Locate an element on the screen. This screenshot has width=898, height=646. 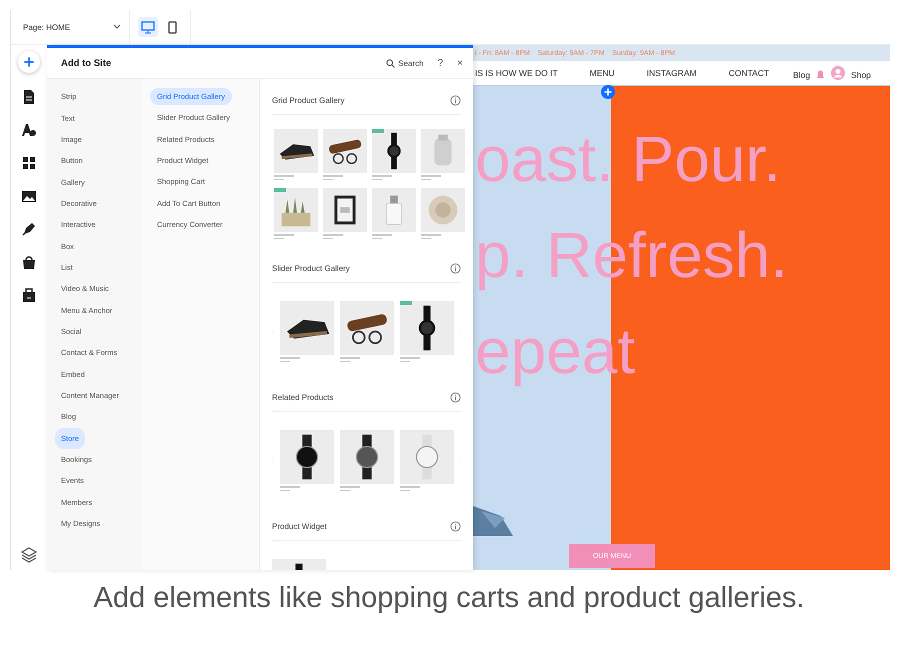
section-title: Grid Product Gallery is located at coordinates (308, 100).